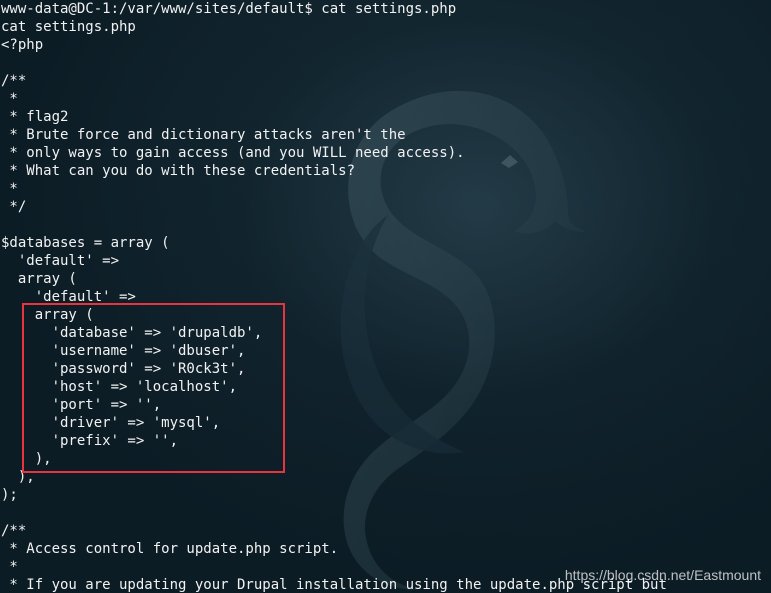  I want to click on credentials-highlight-box, so click(153, 388).